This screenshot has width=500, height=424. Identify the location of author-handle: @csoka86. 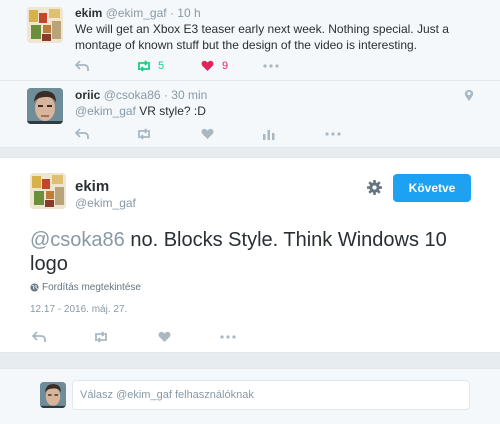
(132, 95).